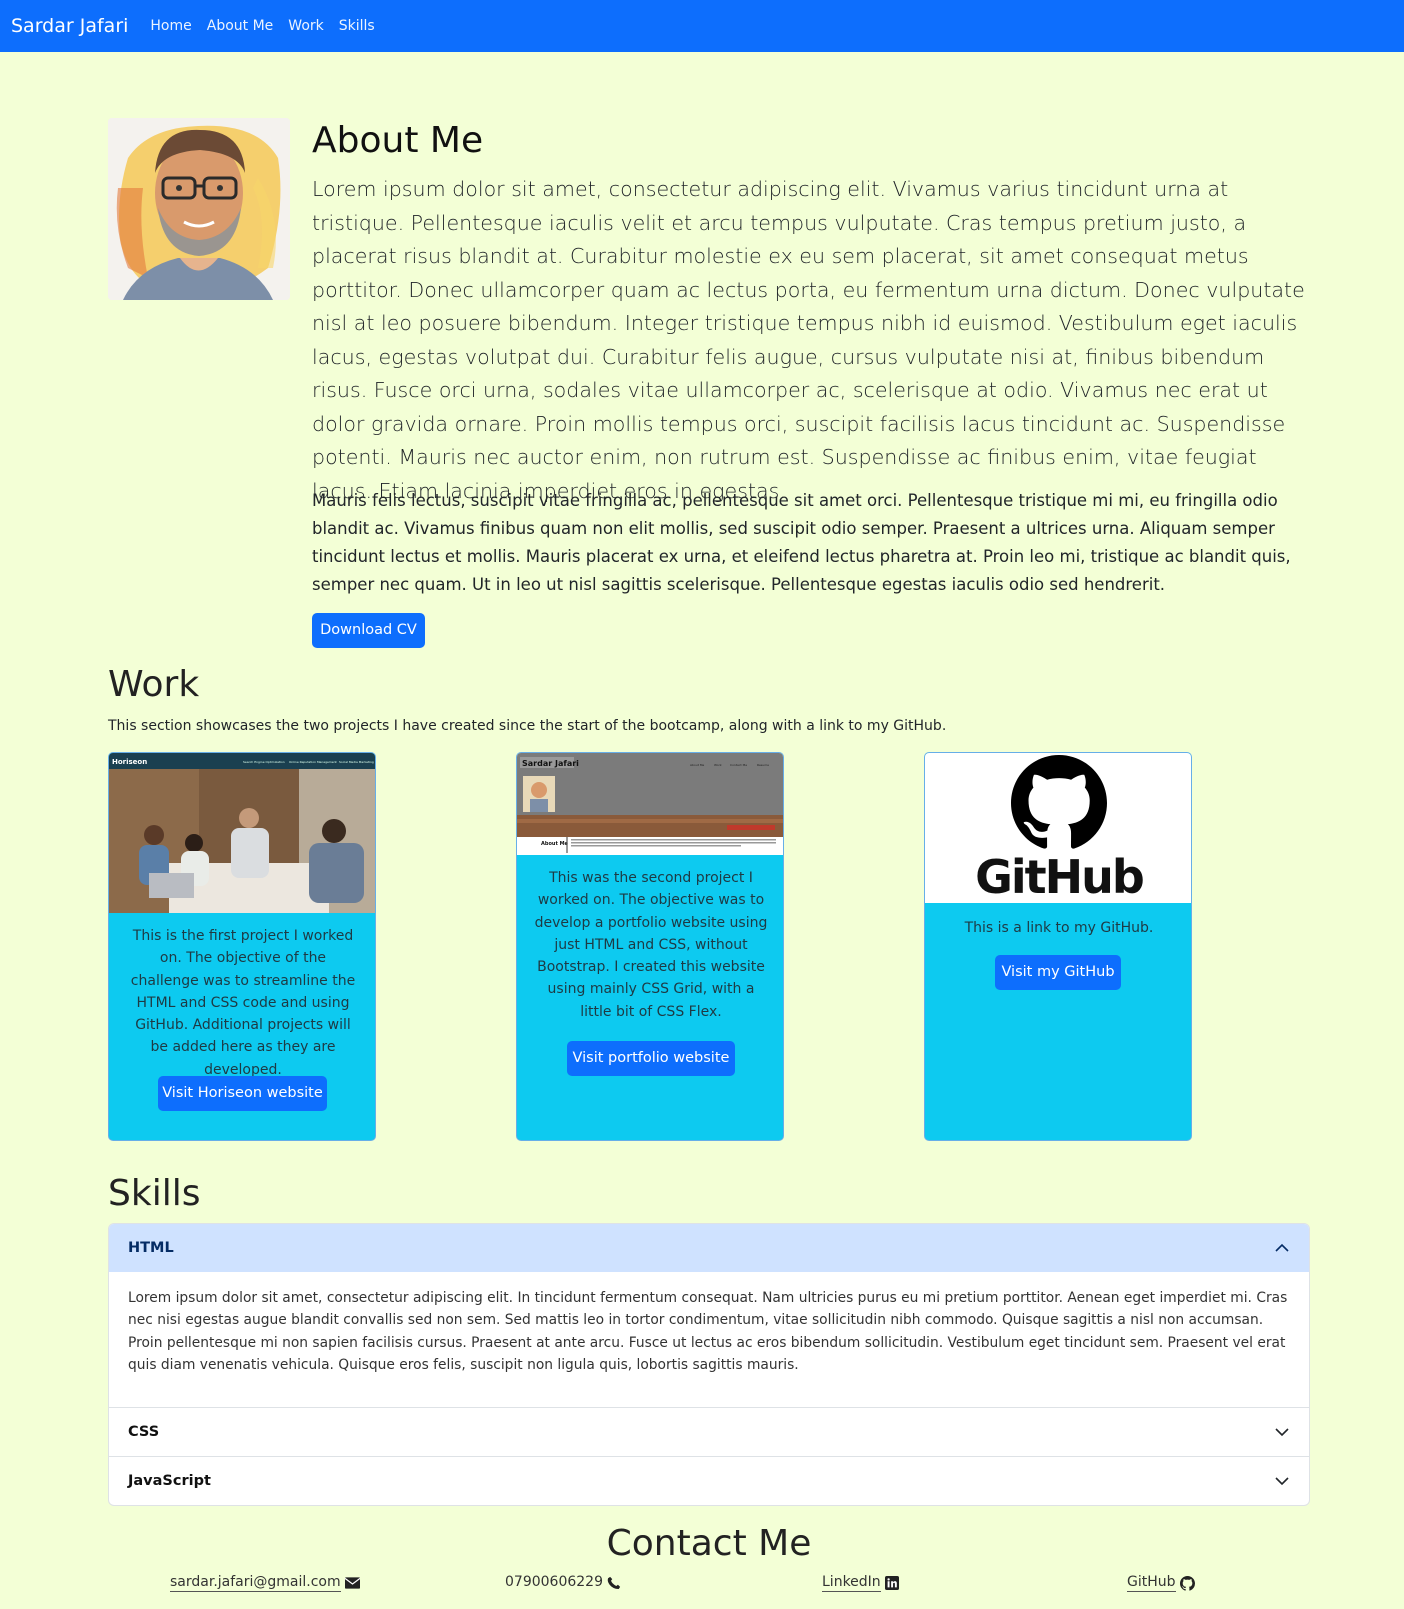  What do you see at coordinates (144, 1432) in the screenshot?
I see `accordion-label-css: CSS` at bounding box center [144, 1432].